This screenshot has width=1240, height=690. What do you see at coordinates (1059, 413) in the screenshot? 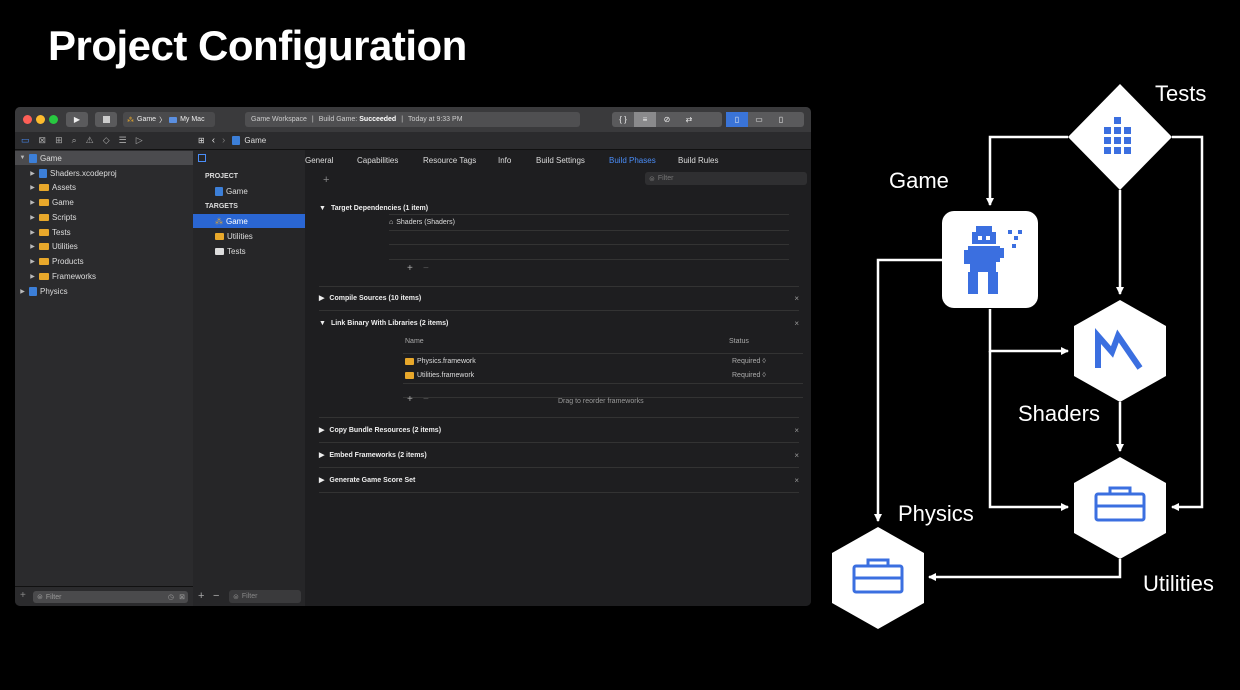
I see `node-label-shaders: Shaders` at bounding box center [1059, 413].